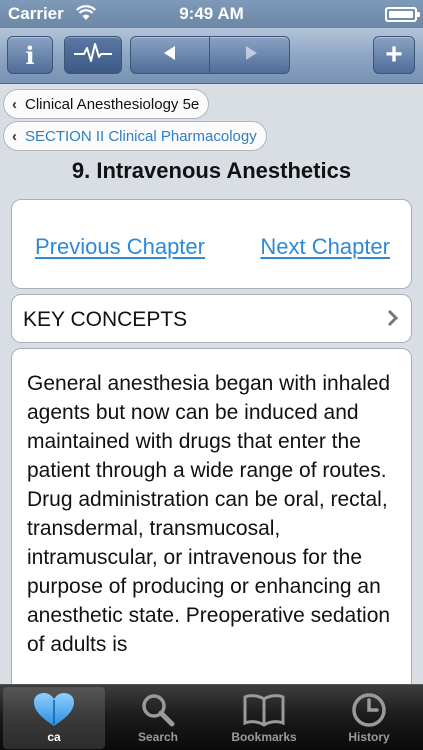  Describe the element at coordinates (264, 710) in the screenshot. I see `book-icon` at that location.